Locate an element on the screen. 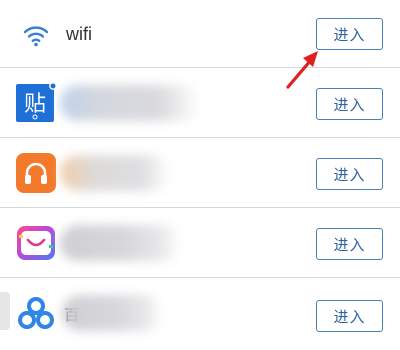  list-item-title: wifi is located at coordinates (79, 34).